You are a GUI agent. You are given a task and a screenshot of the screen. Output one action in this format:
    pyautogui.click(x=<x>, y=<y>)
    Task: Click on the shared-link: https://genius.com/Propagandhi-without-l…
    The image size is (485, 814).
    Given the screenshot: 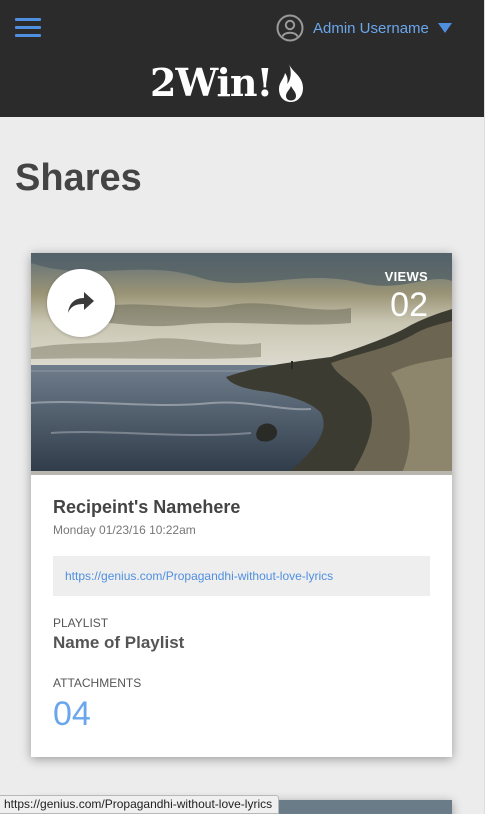 What is the action you would take?
    pyautogui.click(x=199, y=576)
    